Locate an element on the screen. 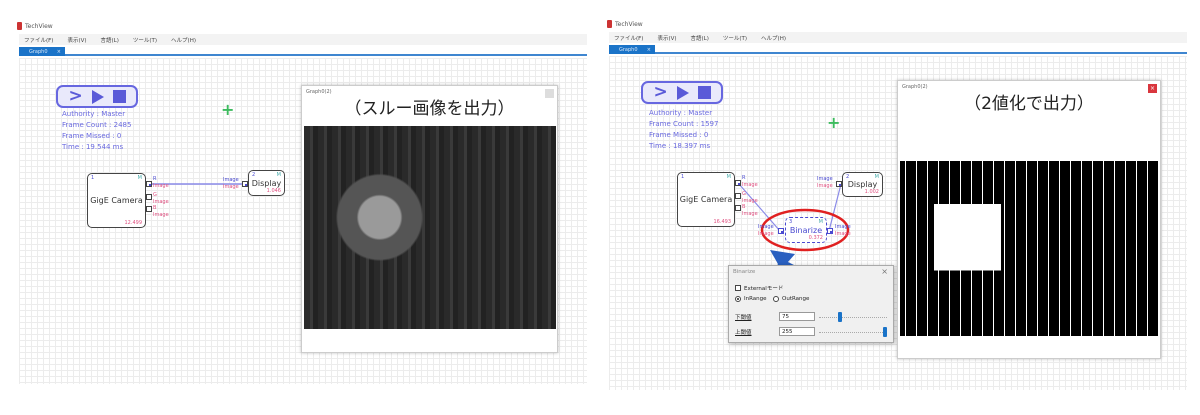  upper-threshold-input: 255 is located at coordinates (797, 331).